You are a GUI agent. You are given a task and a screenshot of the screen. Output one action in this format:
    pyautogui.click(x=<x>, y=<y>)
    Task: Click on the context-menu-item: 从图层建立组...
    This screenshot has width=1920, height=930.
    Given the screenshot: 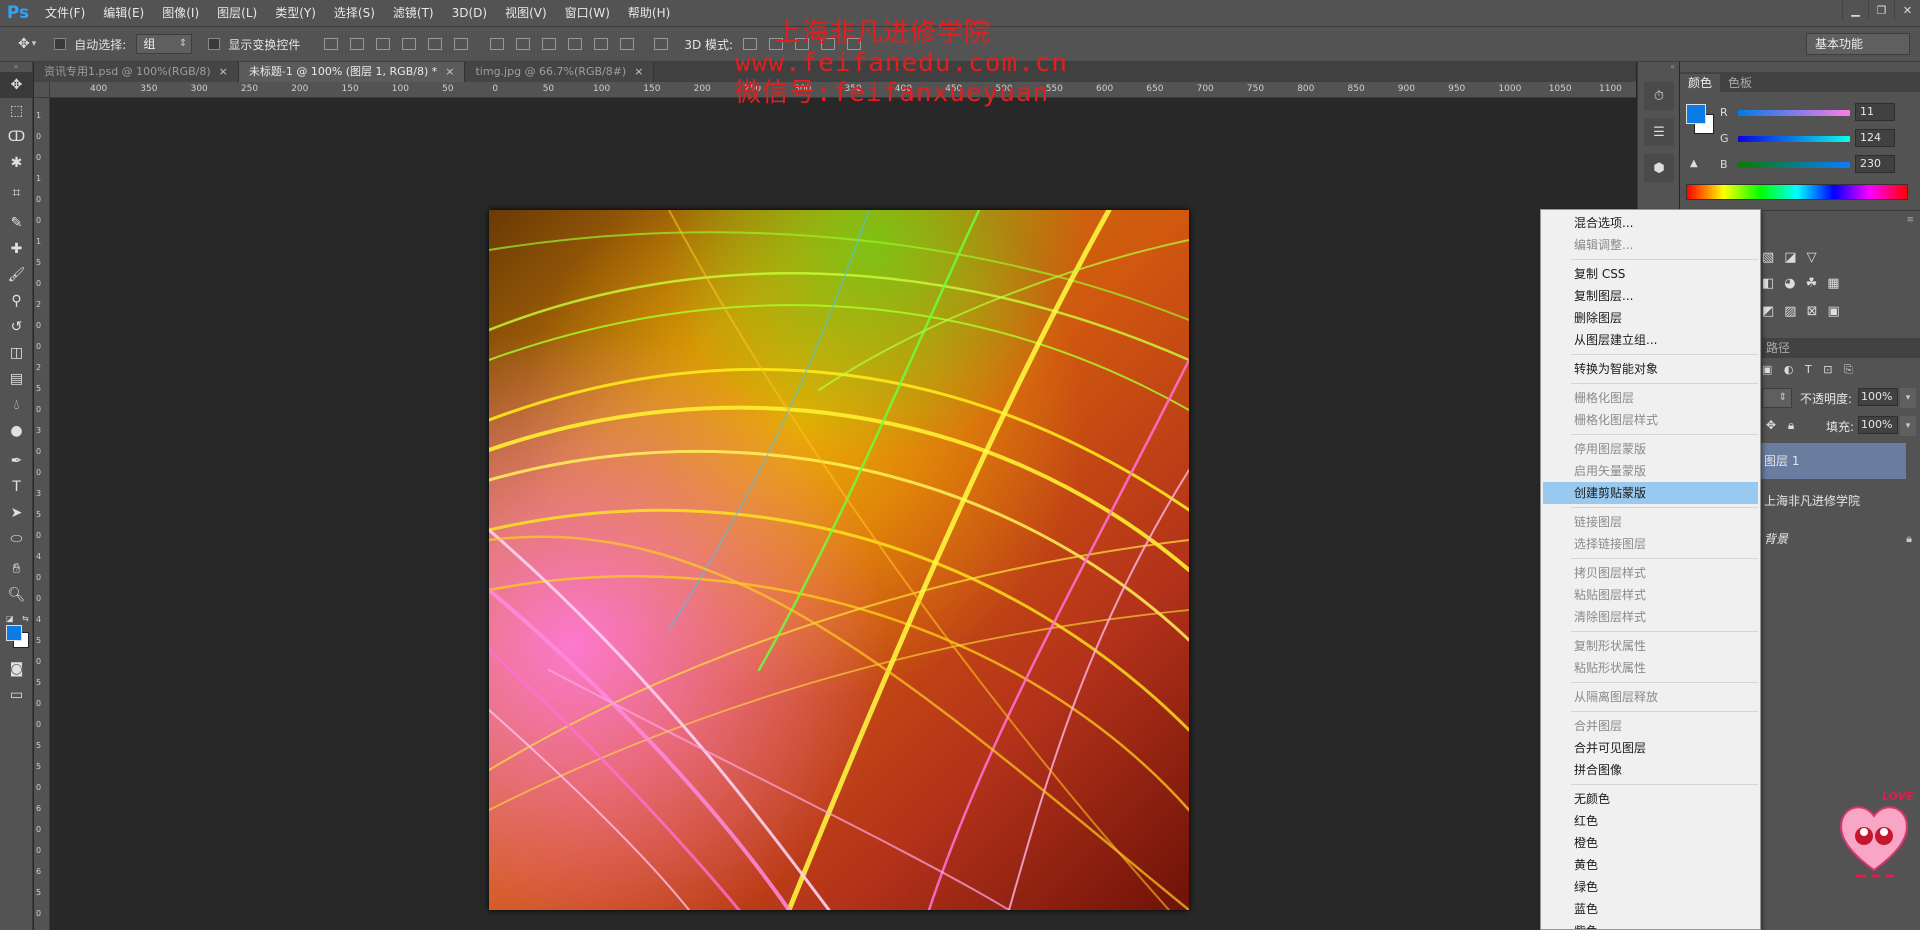 What is the action you would take?
    pyautogui.click(x=1650, y=340)
    